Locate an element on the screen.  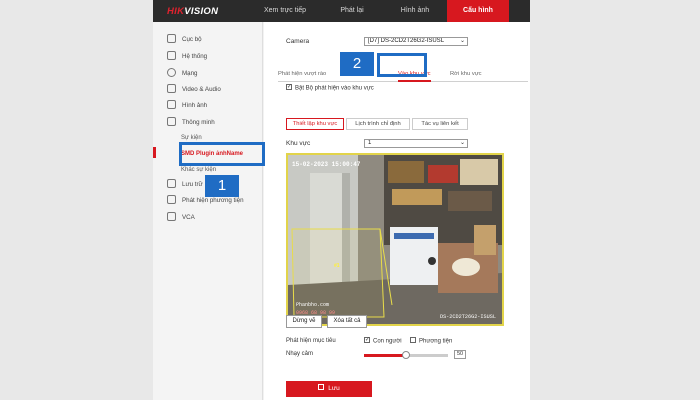
sidebar-item-label: Thông minh is located at coordinates (198, 122).